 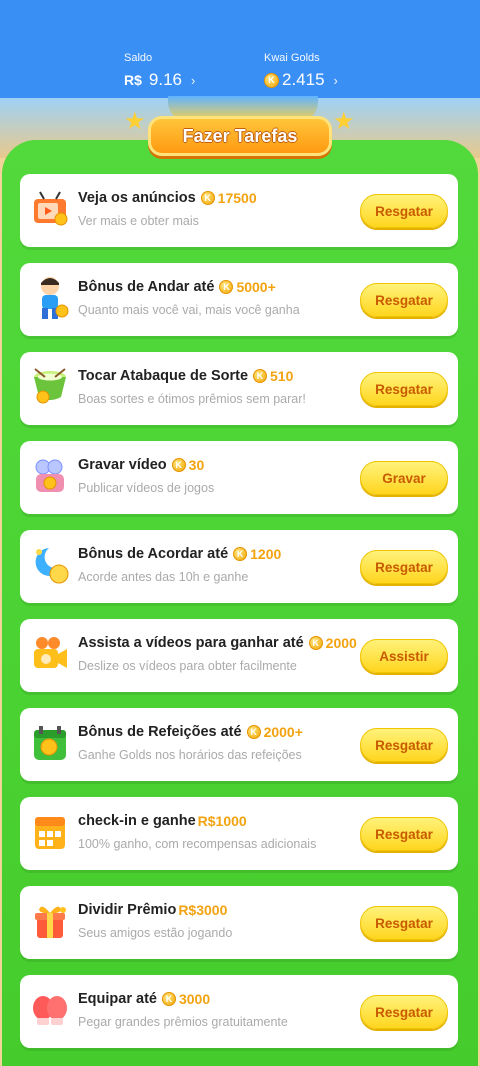 What do you see at coordinates (122, 465) in the screenshot?
I see `task-title: Gravar vídeo` at bounding box center [122, 465].